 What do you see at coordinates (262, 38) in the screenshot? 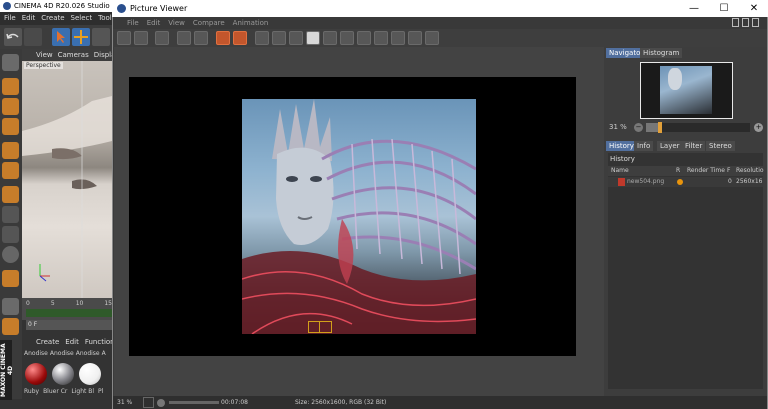
I see `ab-compare-icon` at bounding box center [262, 38].